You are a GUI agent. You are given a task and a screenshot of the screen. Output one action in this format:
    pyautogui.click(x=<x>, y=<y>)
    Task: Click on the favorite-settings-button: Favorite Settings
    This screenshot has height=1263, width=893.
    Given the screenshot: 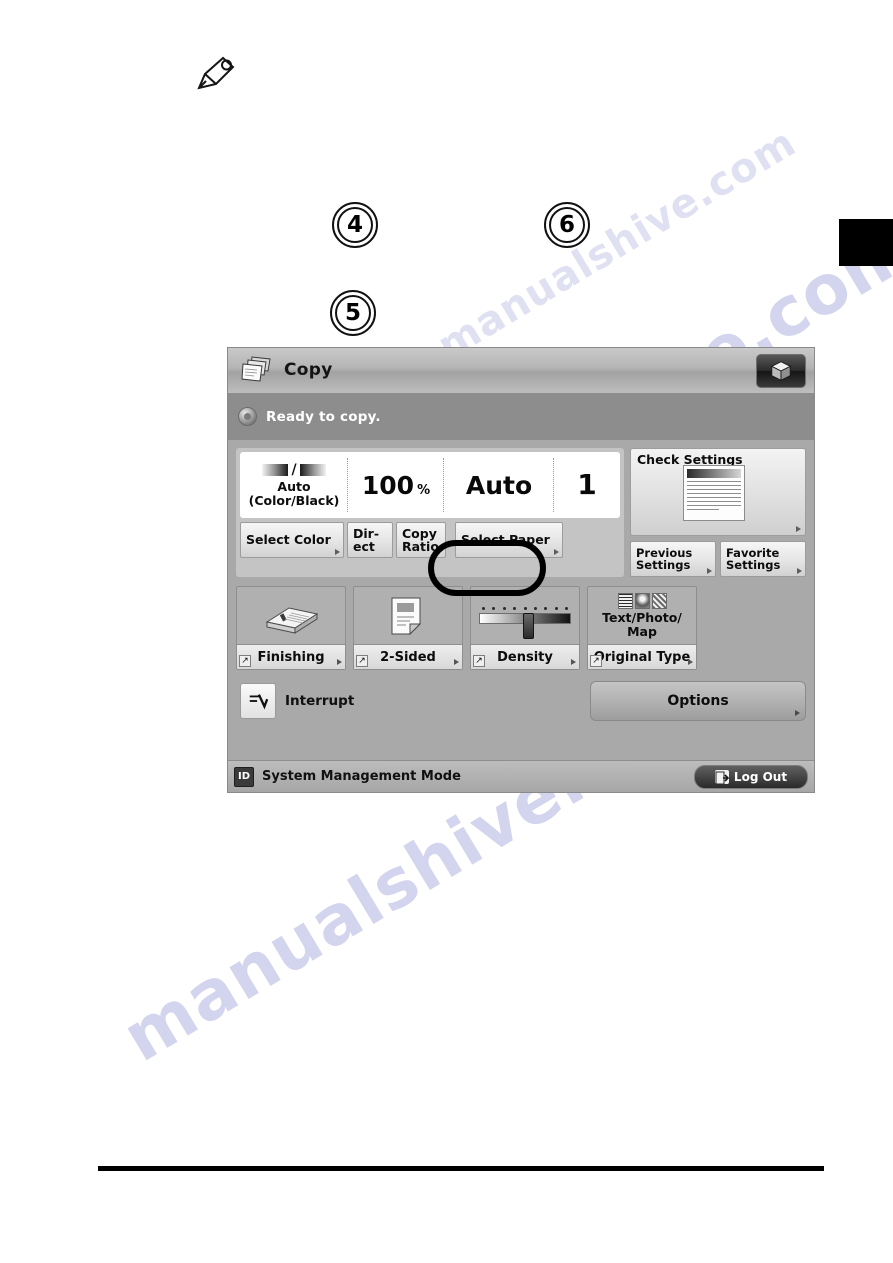 What is the action you would take?
    pyautogui.click(x=763, y=559)
    